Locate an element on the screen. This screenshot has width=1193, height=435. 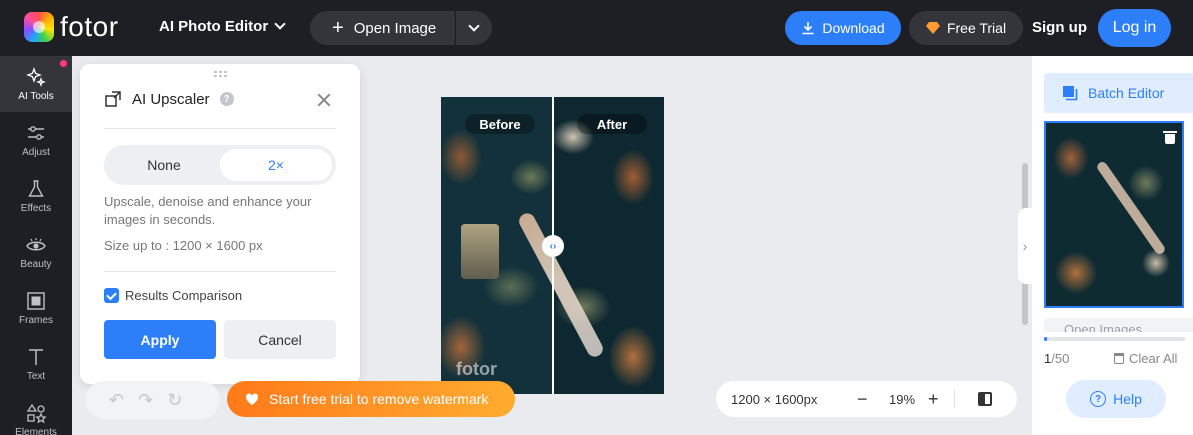
text-icon is located at coordinates (36, 357).